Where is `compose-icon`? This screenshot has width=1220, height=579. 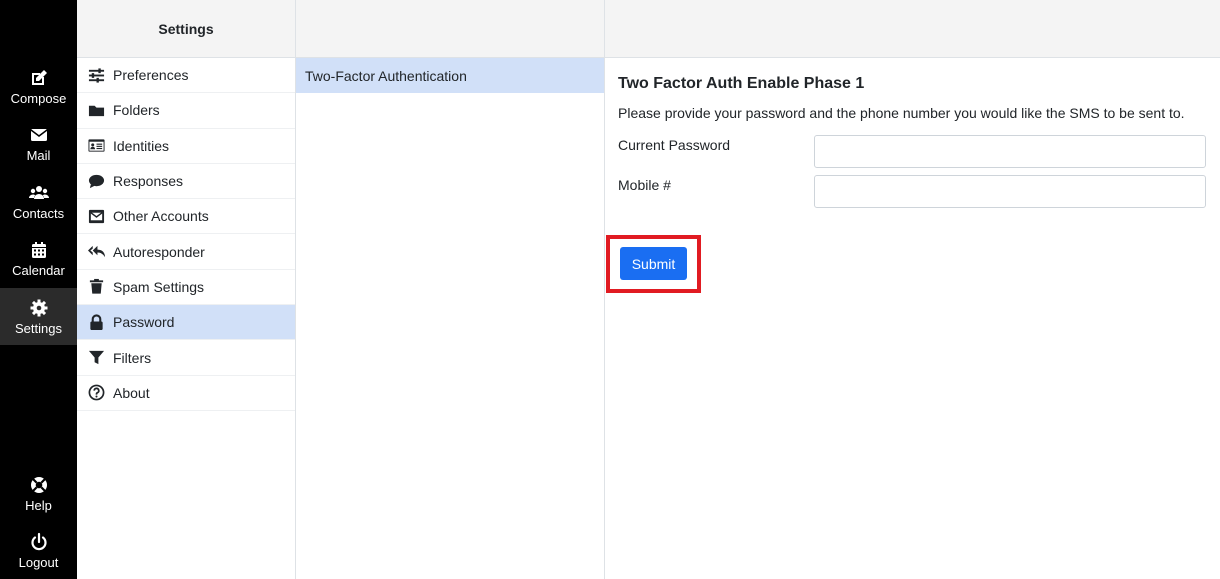
compose-icon is located at coordinates (39, 77).